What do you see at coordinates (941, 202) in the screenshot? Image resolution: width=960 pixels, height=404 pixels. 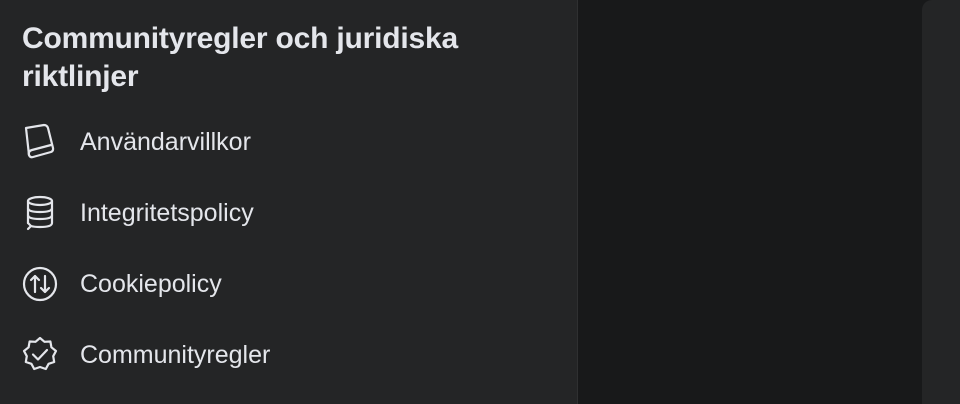 I see `right-side-panel` at bounding box center [941, 202].